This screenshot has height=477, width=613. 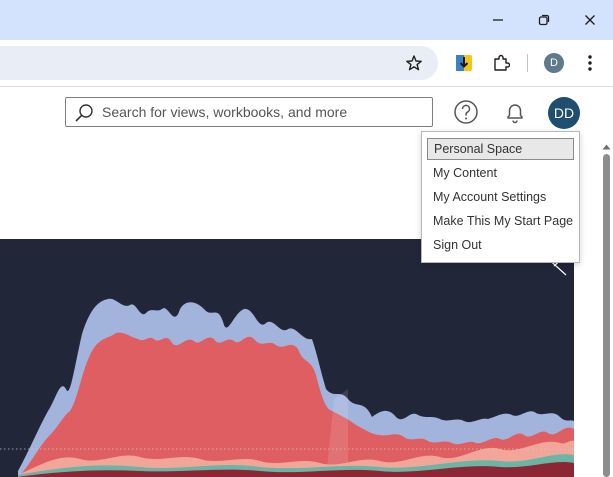 What do you see at coordinates (262, 112) in the screenshot?
I see `search-input` at bounding box center [262, 112].